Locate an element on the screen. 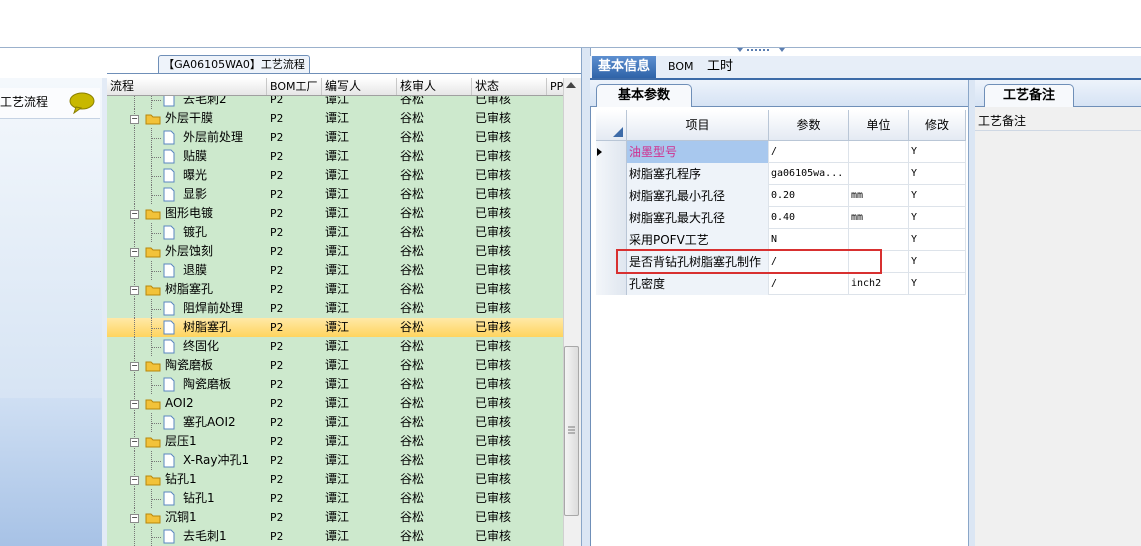 The image size is (1141, 546). param-row: 孔密度 / inch2 Y is located at coordinates (781, 284).